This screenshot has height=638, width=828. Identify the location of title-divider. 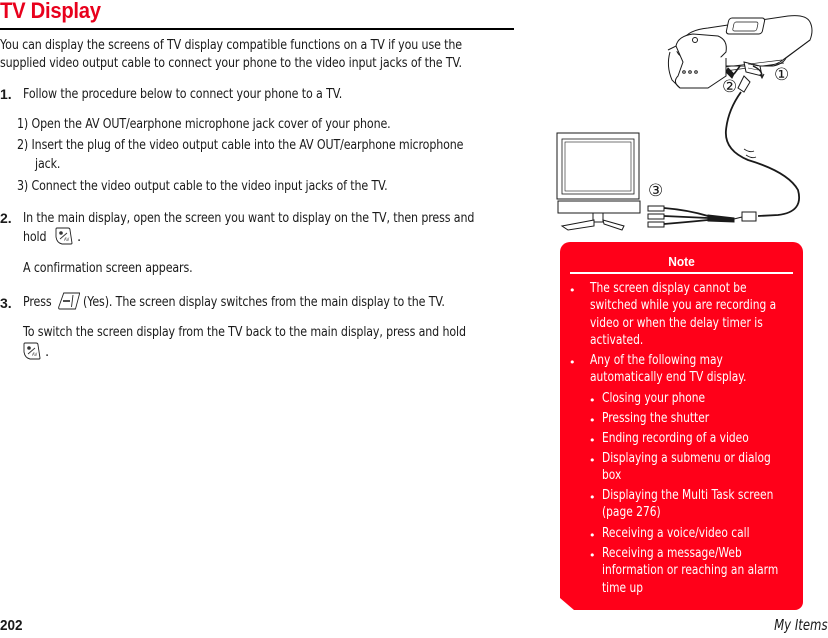
(257, 29).